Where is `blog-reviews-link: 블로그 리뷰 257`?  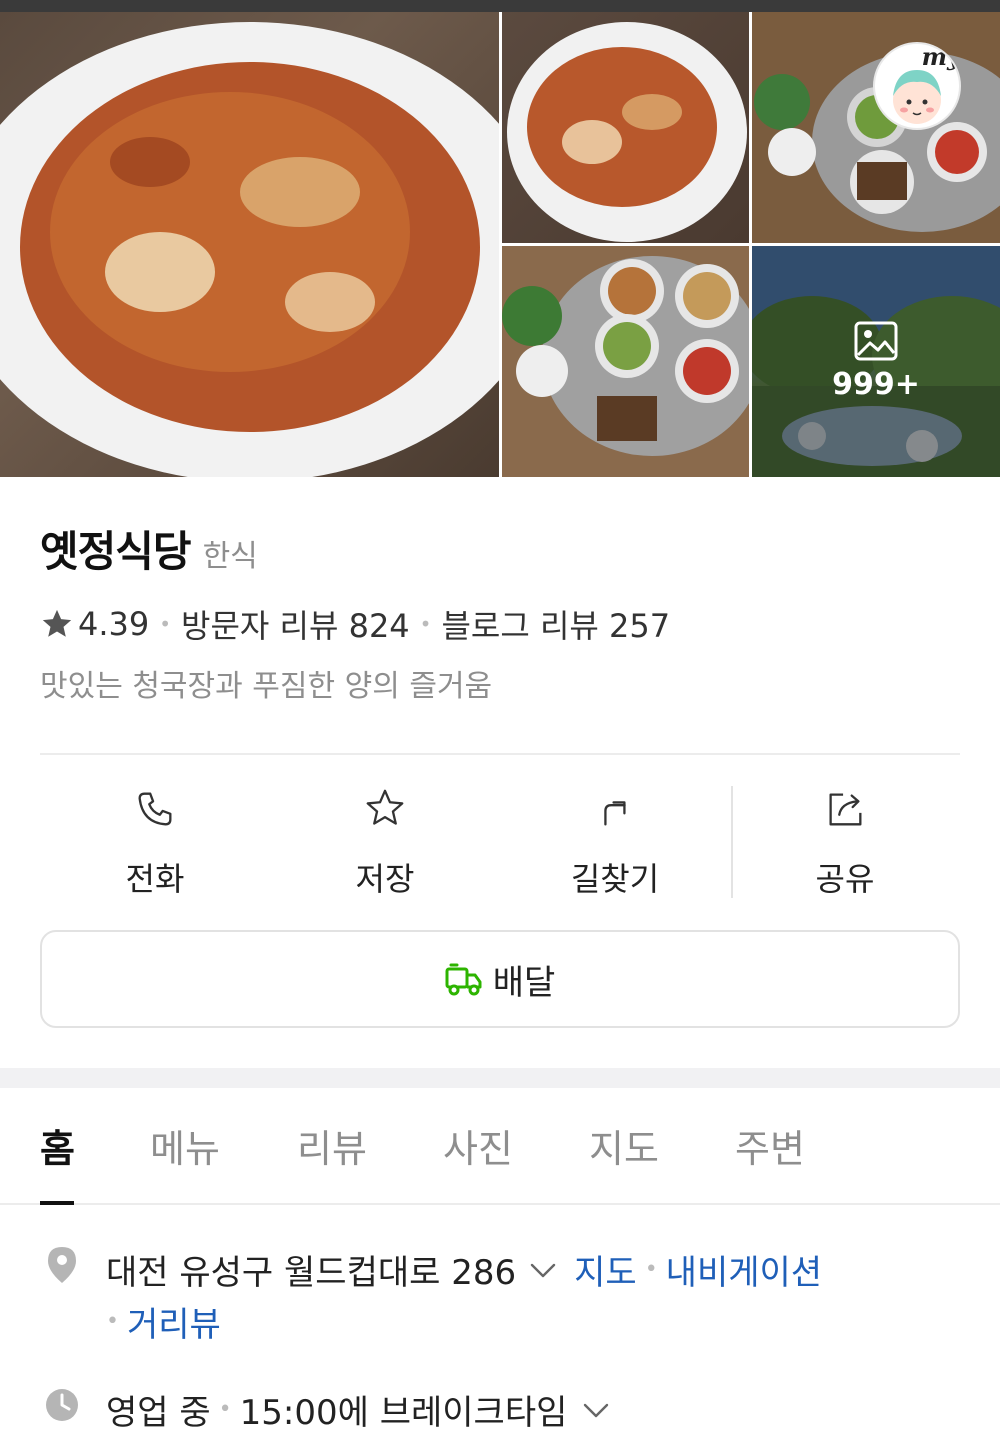
blog-reviews-link: 블로그 리뷰 257 is located at coordinates (555, 624).